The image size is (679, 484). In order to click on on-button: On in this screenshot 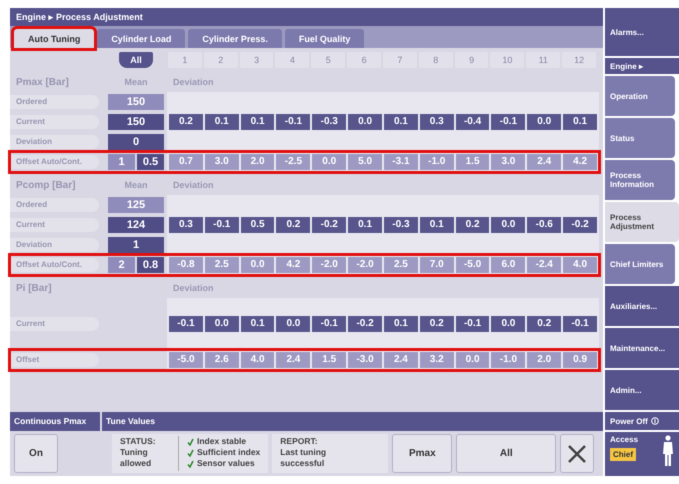, I will do `click(36, 453)`.